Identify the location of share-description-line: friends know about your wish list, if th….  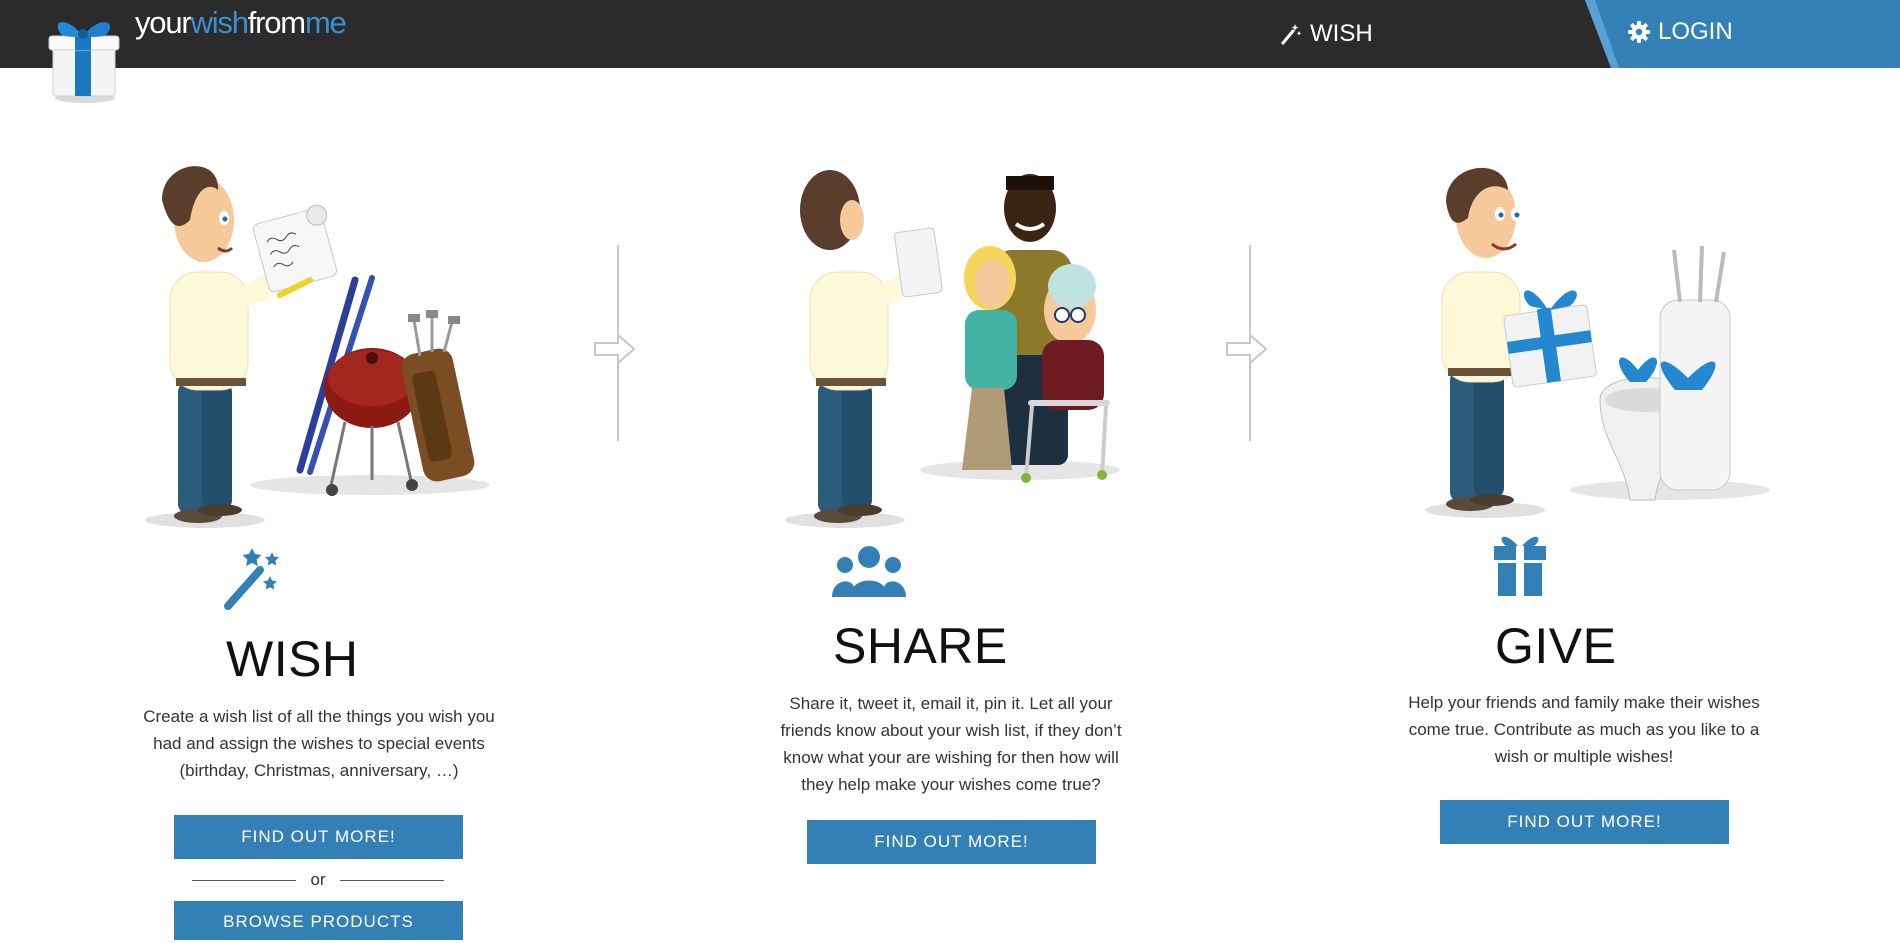
(951, 730).